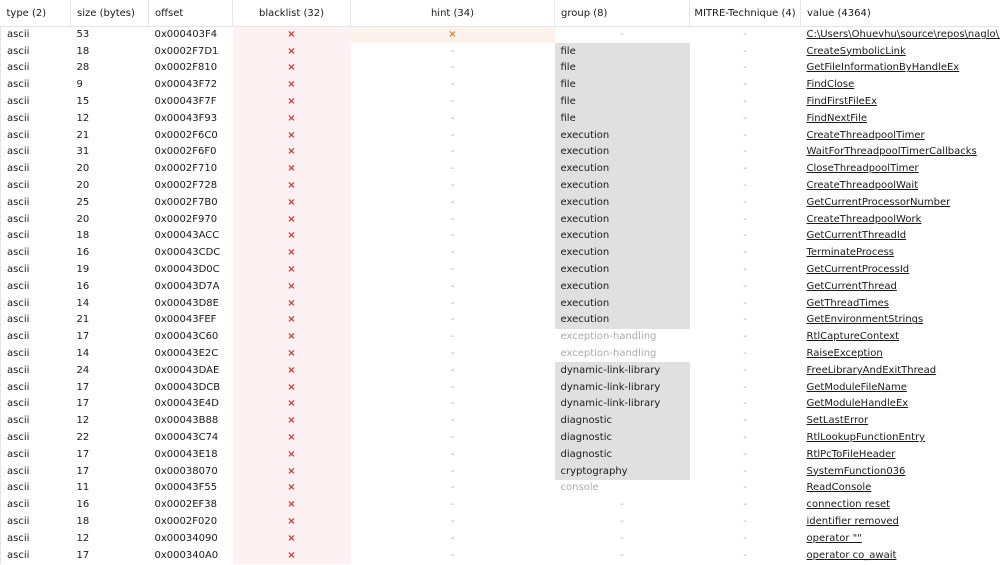 The image size is (1000, 565). What do you see at coordinates (879, 202) in the screenshot?
I see `value-link: GetCurrentProcessorNumber` at bounding box center [879, 202].